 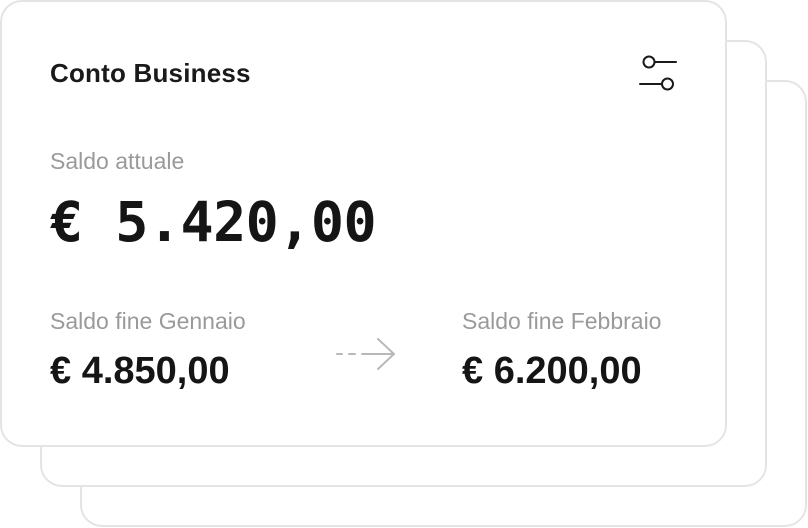 I want to click on february-balance-label: Saldo fine Febbraio, so click(x=562, y=321).